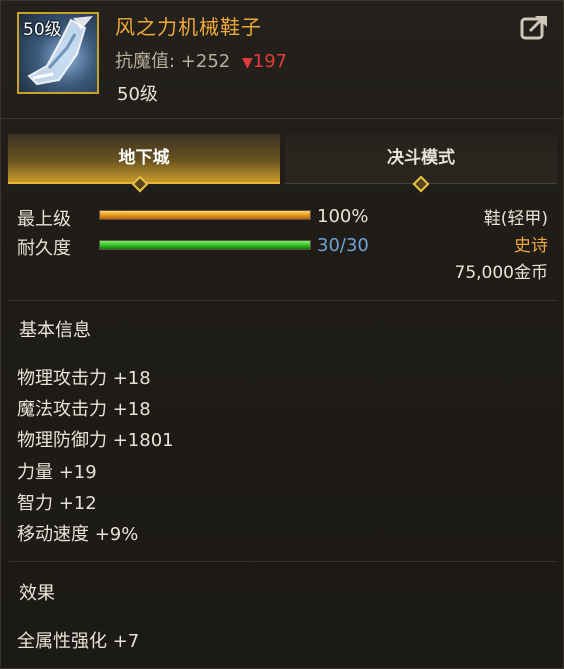 This screenshot has height=669, width=564. Describe the element at coordinates (343, 216) in the screenshot. I see `grade-value: 100%` at that location.